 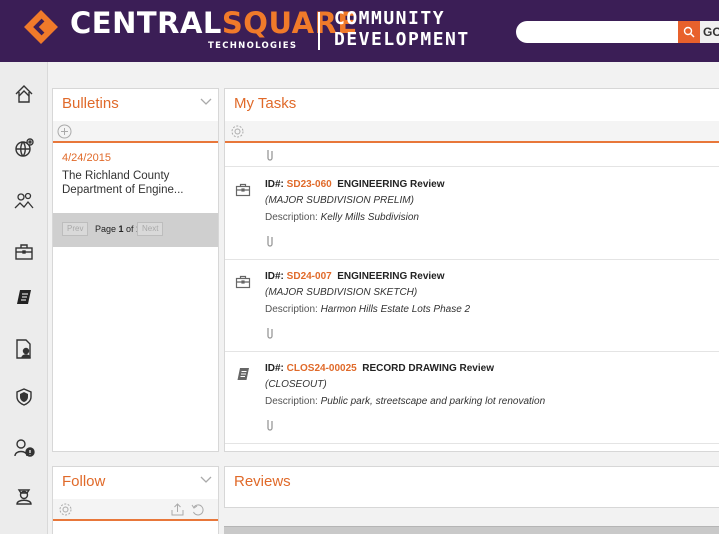 What do you see at coordinates (90, 103) in the screenshot?
I see `bulletins-title: Bulletins` at bounding box center [90, 103].